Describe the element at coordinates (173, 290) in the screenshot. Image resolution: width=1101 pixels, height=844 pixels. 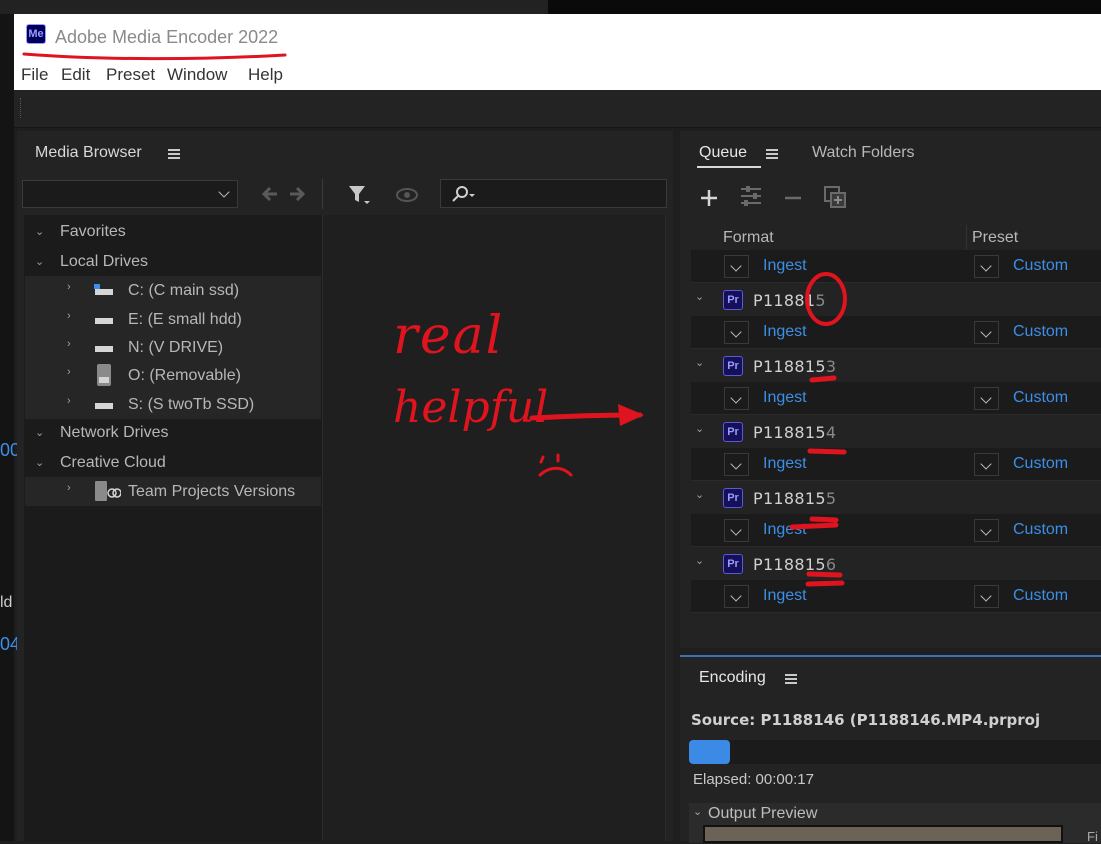
I see `tree-item-drive-c: › C: (C main ssd)` at that location.